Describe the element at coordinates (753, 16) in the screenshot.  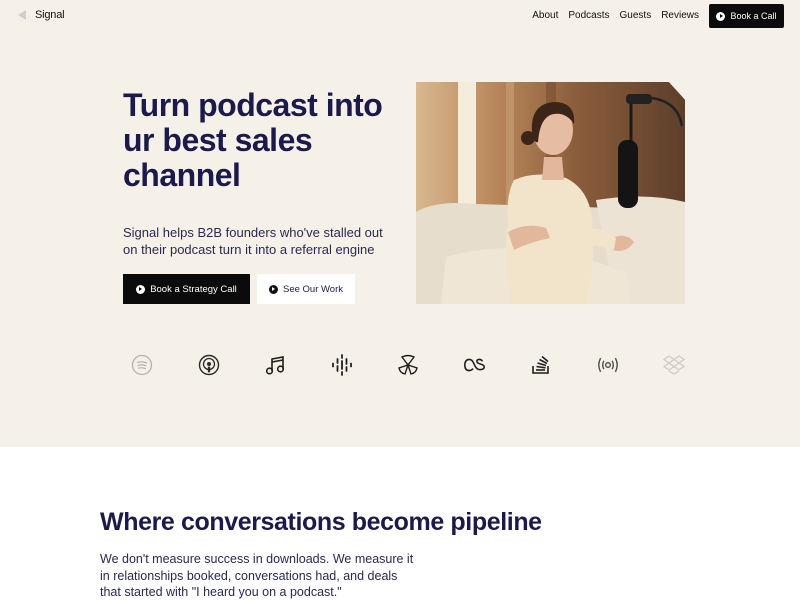
I see `book-call-label: Book a Call` at that location.